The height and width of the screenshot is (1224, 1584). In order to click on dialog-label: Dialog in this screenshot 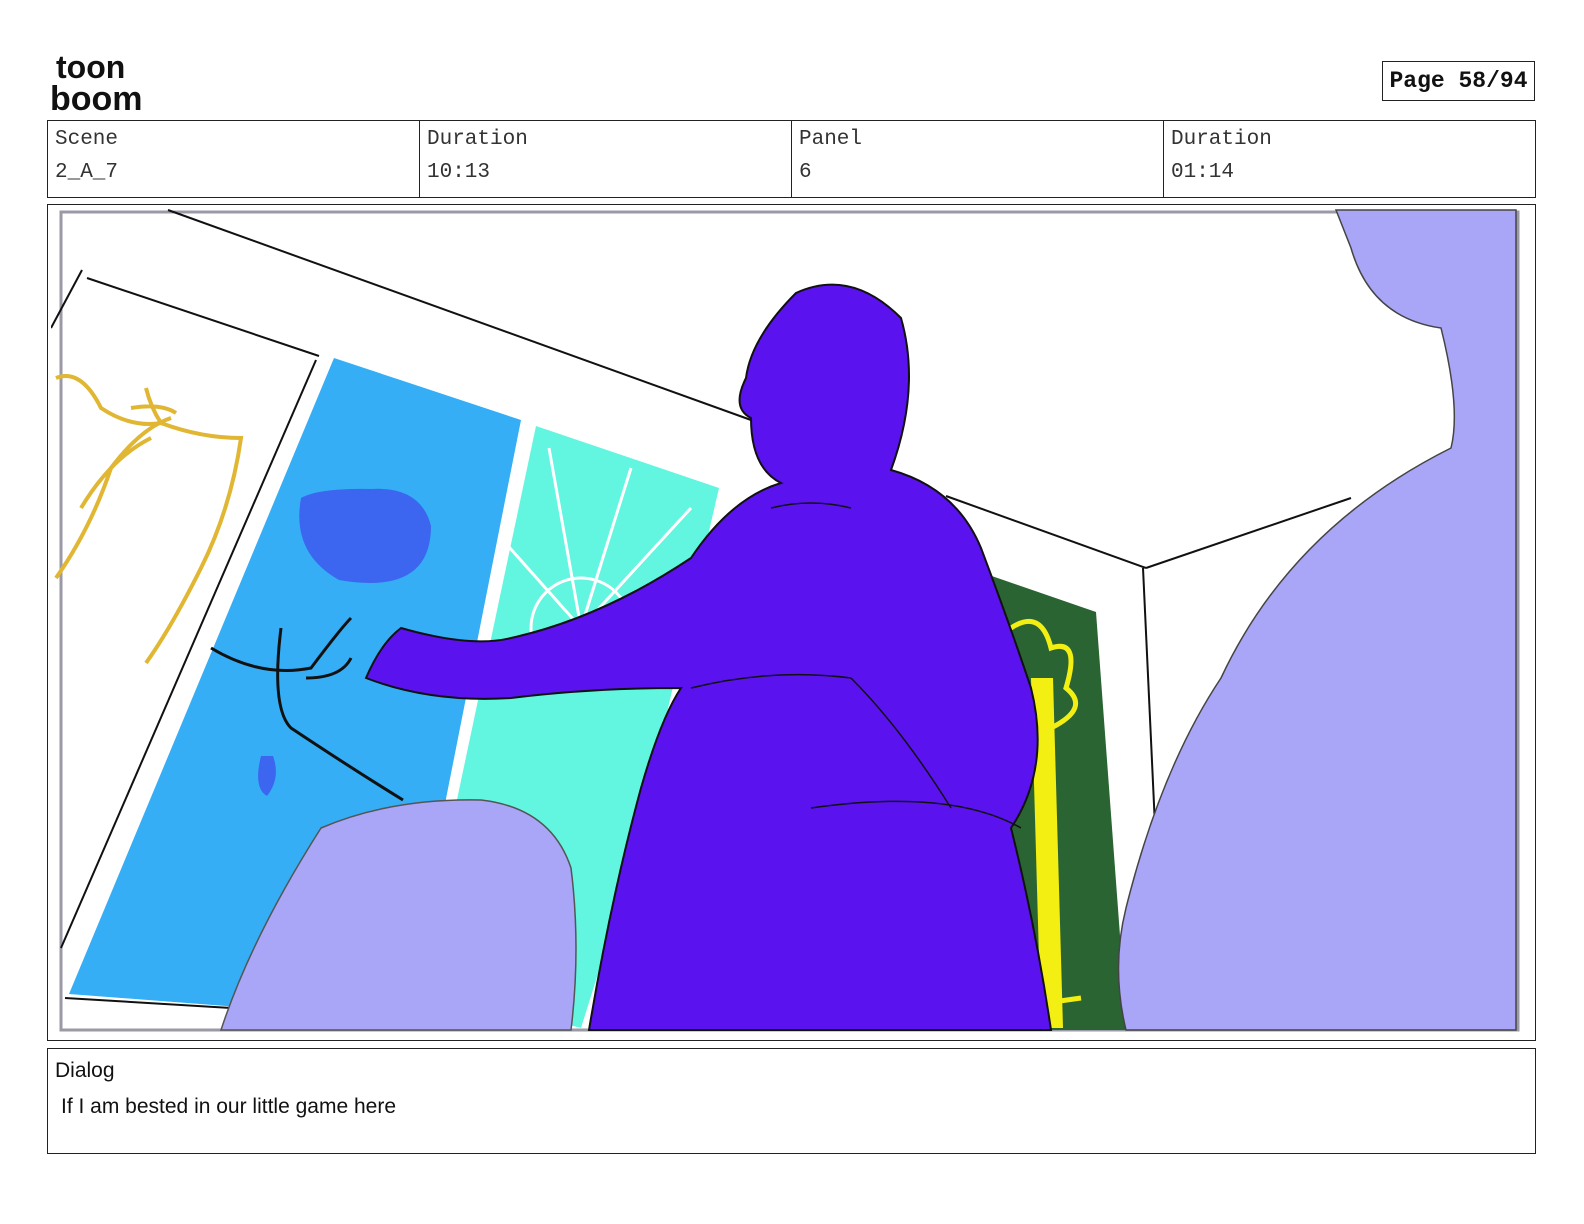, I will do `click(85, 1070)`.